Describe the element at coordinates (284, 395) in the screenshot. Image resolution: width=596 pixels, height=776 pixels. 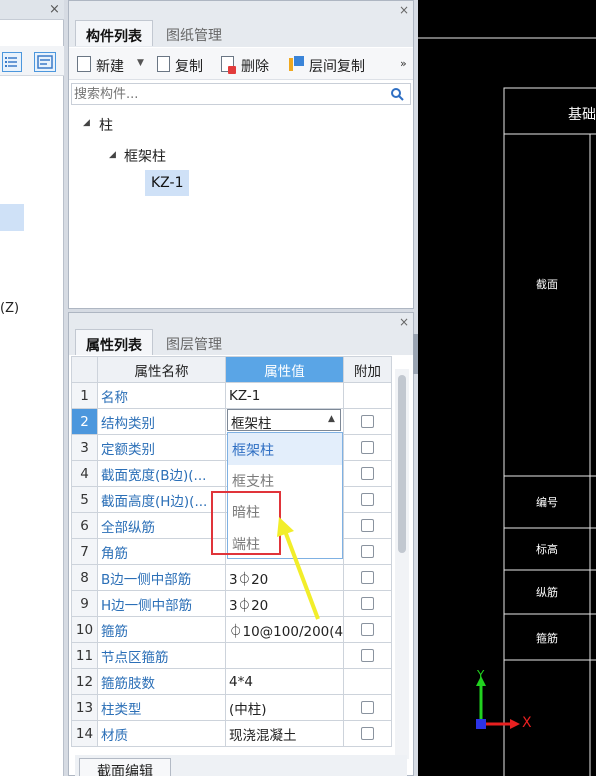
I see `property-value: KZ-1` at that location.